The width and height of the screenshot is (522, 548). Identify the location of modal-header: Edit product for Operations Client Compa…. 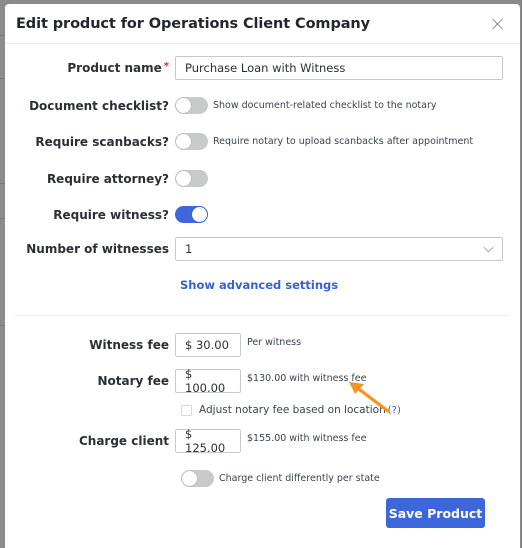
(262, 24).